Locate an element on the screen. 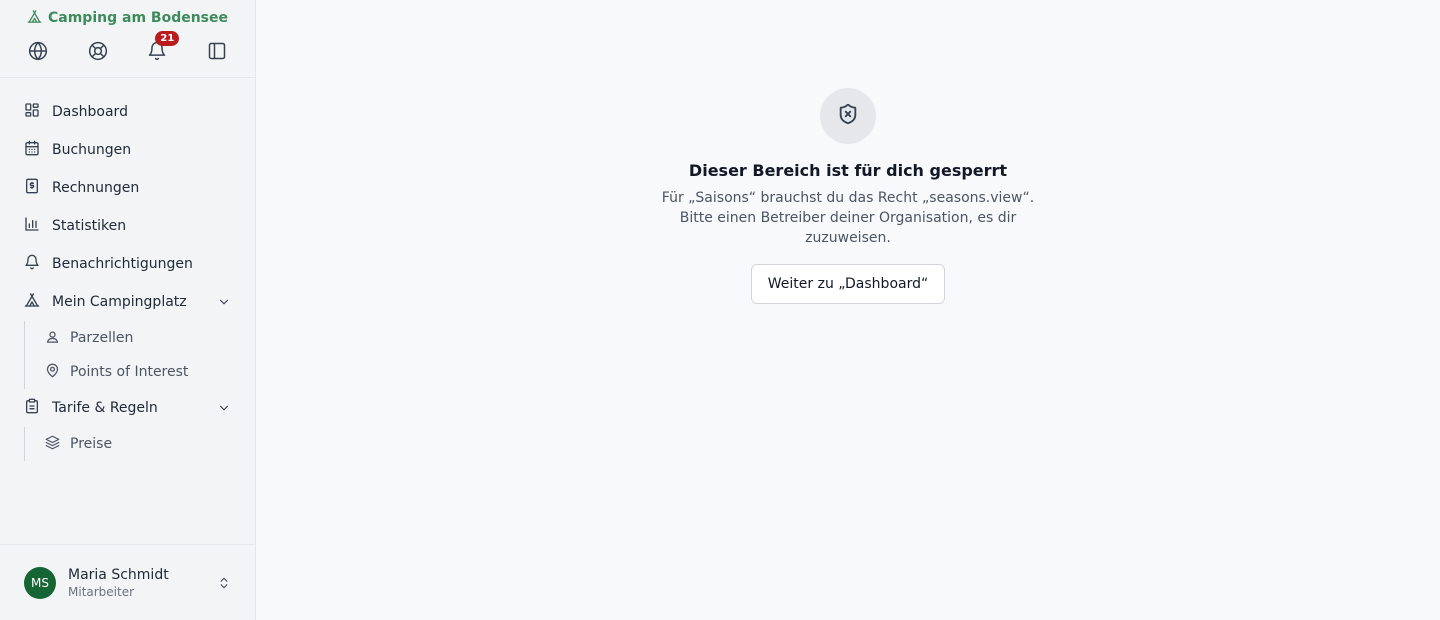 The image size is (1440, 620). panel-left-icon is located at coordinates (217, 53).